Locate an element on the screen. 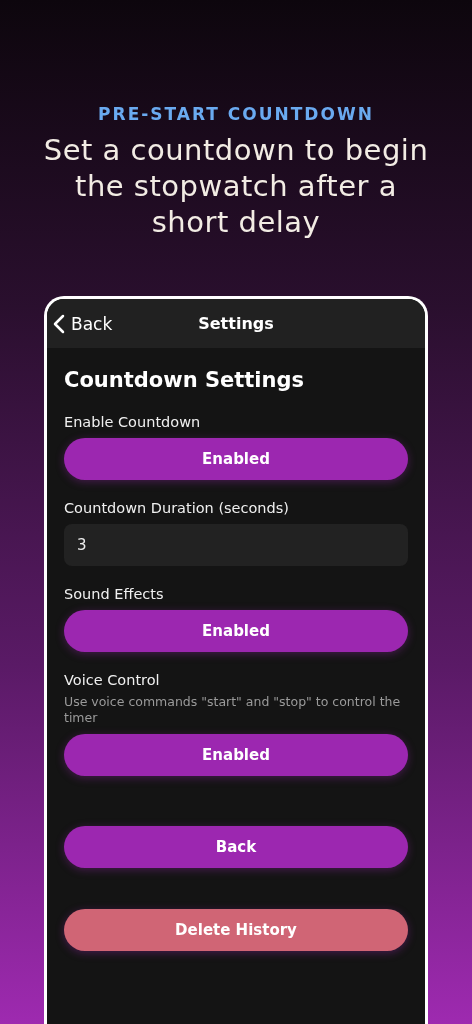  input-field: 3 is located at coordinates (236, 545).